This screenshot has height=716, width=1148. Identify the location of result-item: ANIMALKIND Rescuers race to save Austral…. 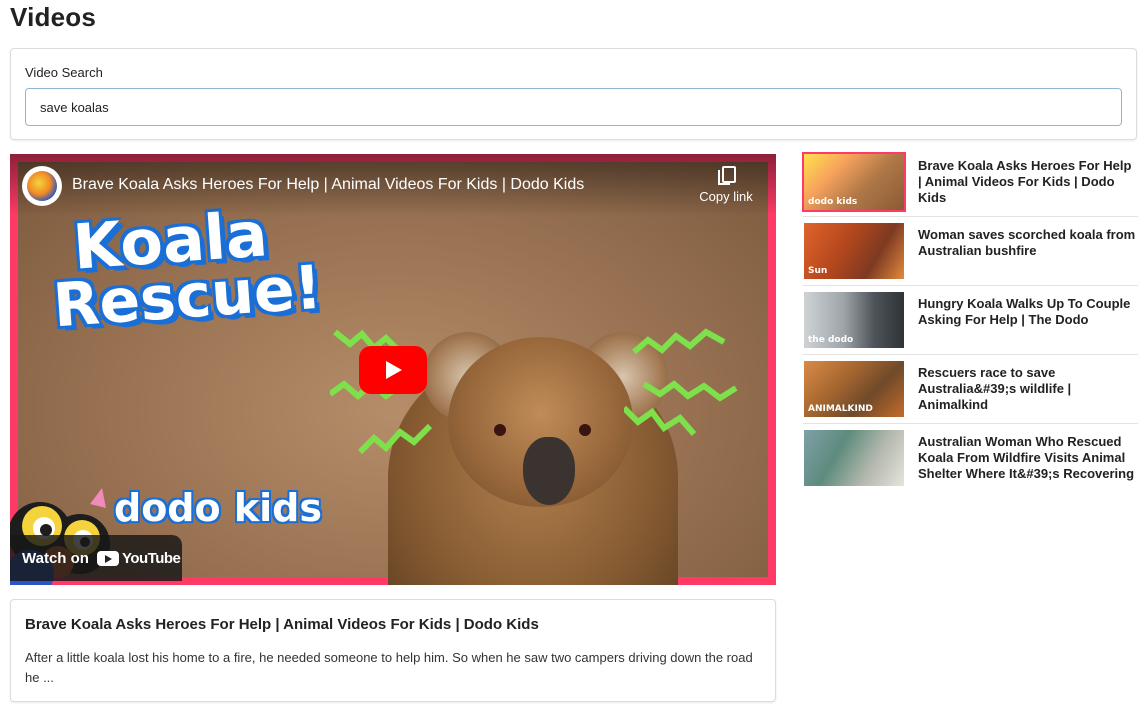
(970, 392).